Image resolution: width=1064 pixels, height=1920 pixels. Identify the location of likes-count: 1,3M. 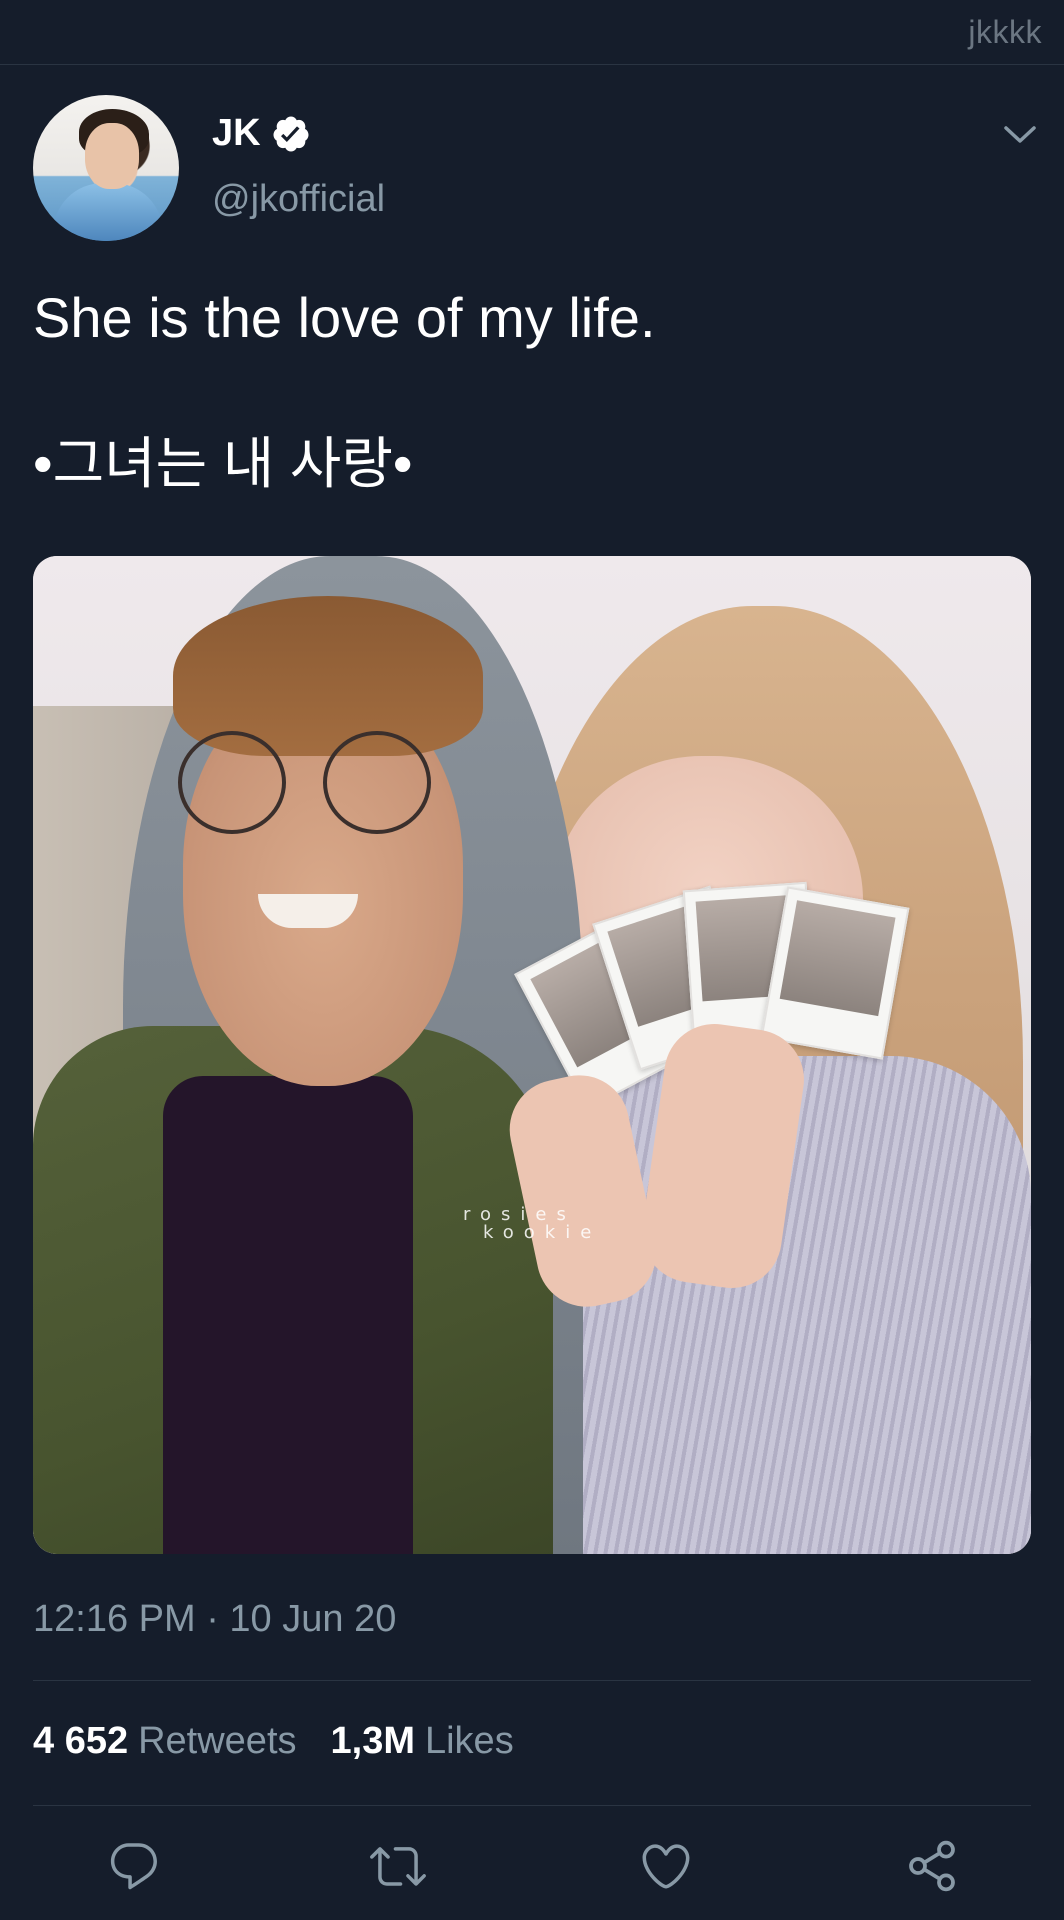
(372, 1741).